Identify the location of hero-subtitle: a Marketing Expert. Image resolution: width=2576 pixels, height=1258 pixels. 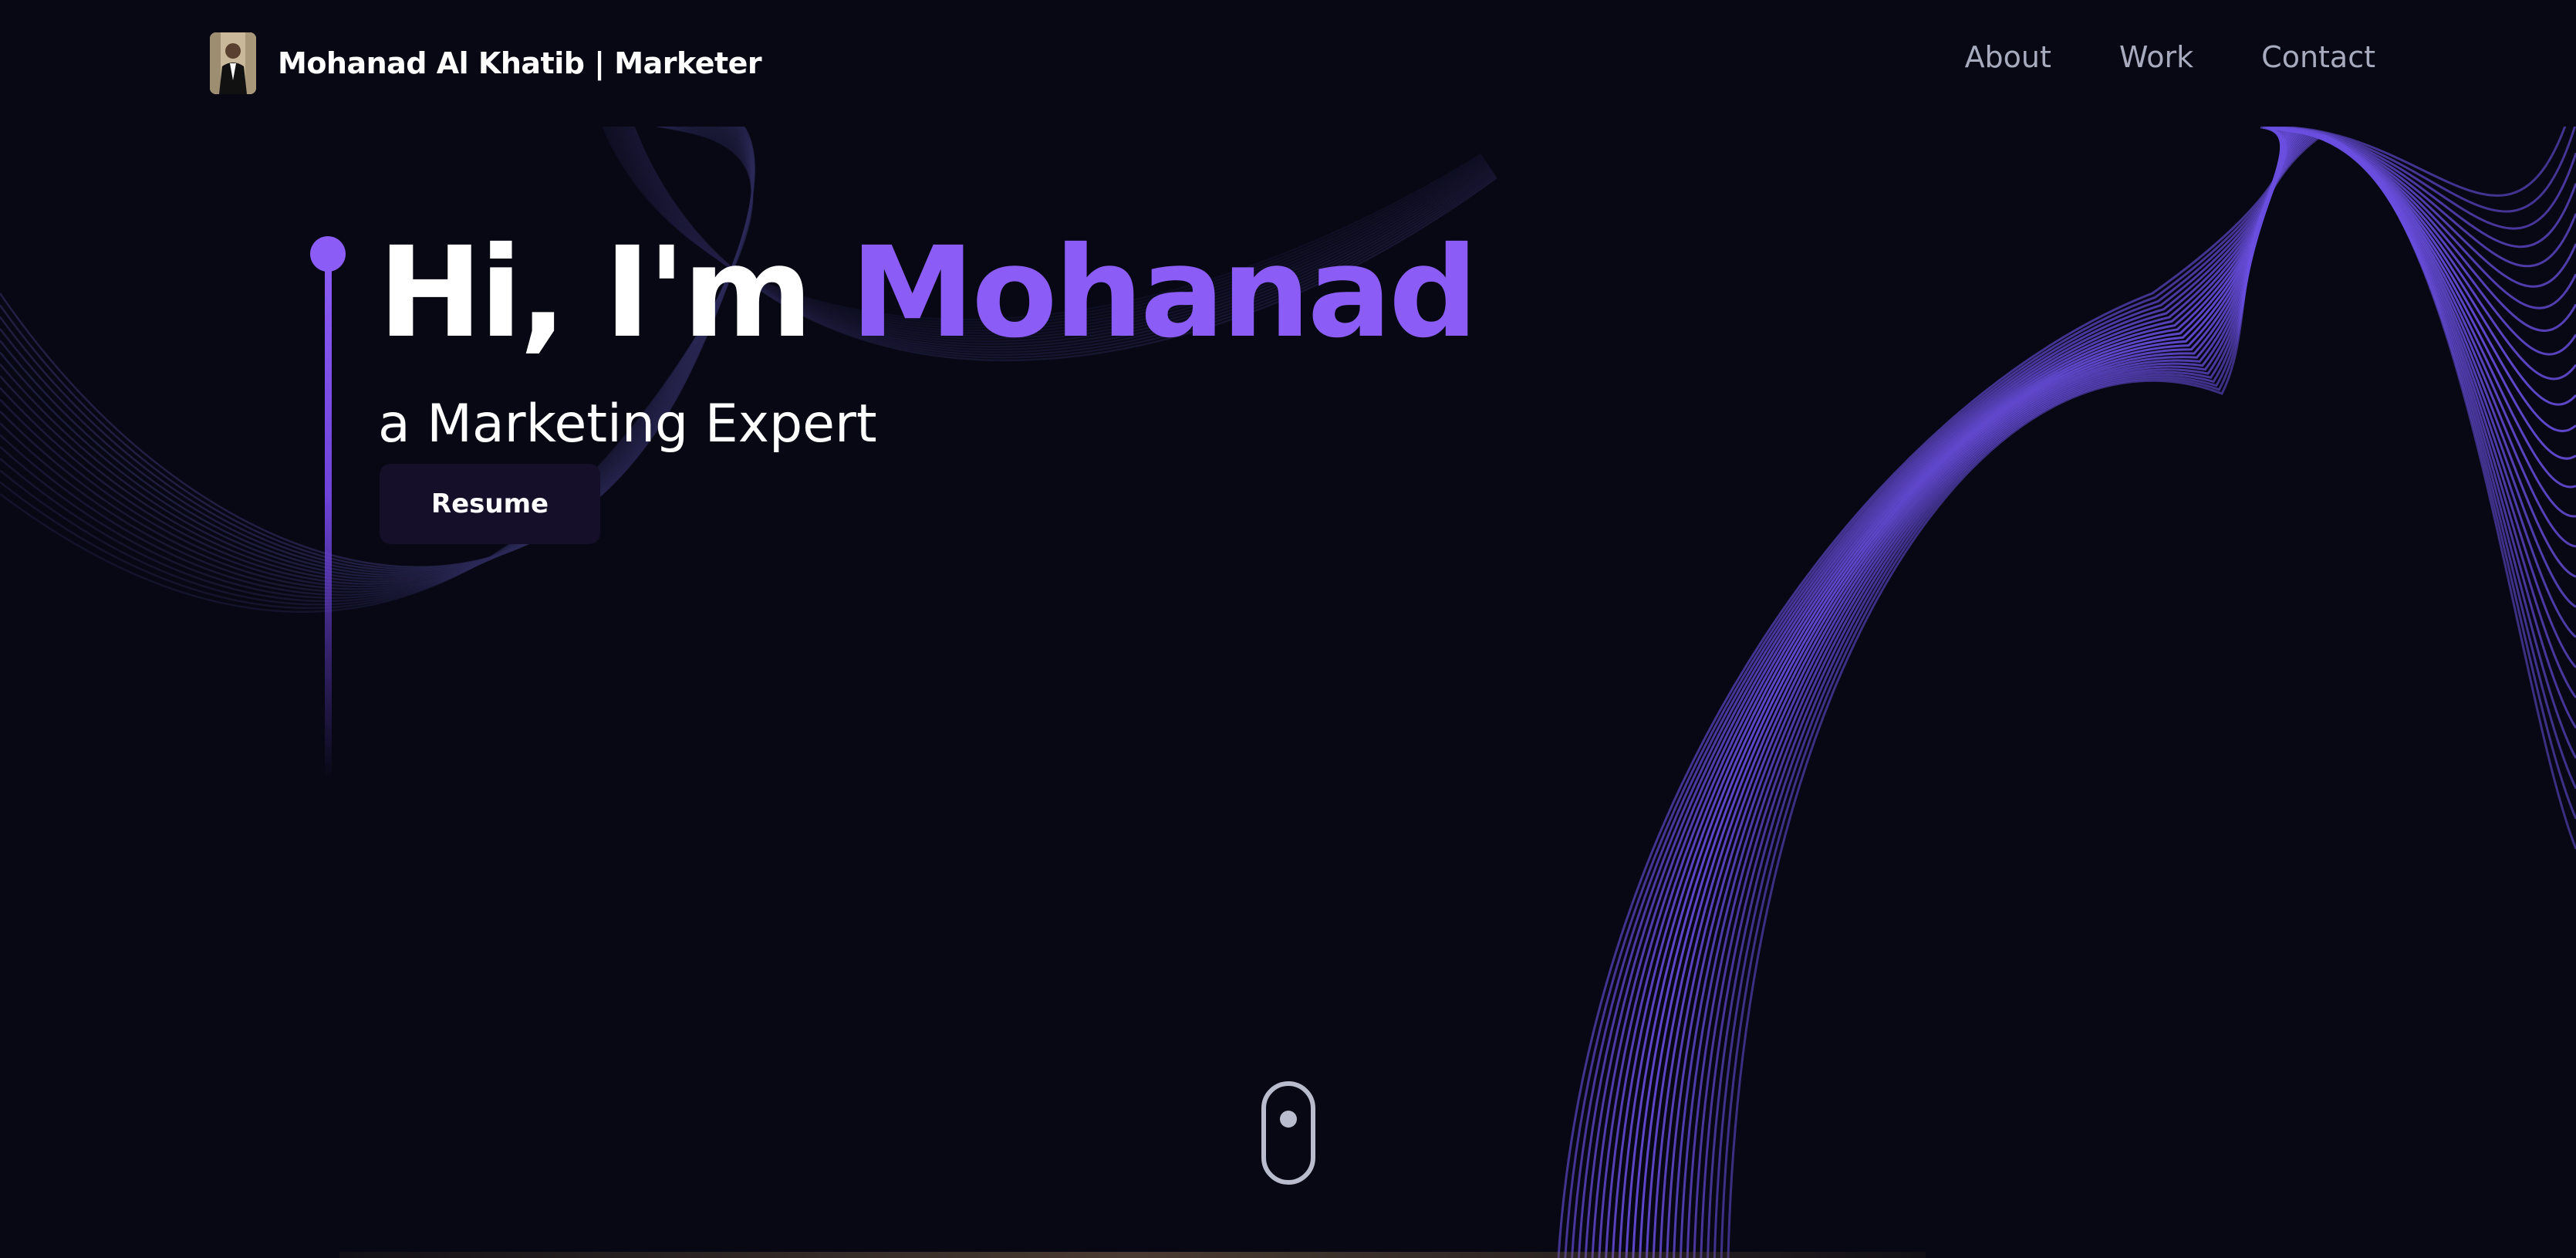
(628, 424).